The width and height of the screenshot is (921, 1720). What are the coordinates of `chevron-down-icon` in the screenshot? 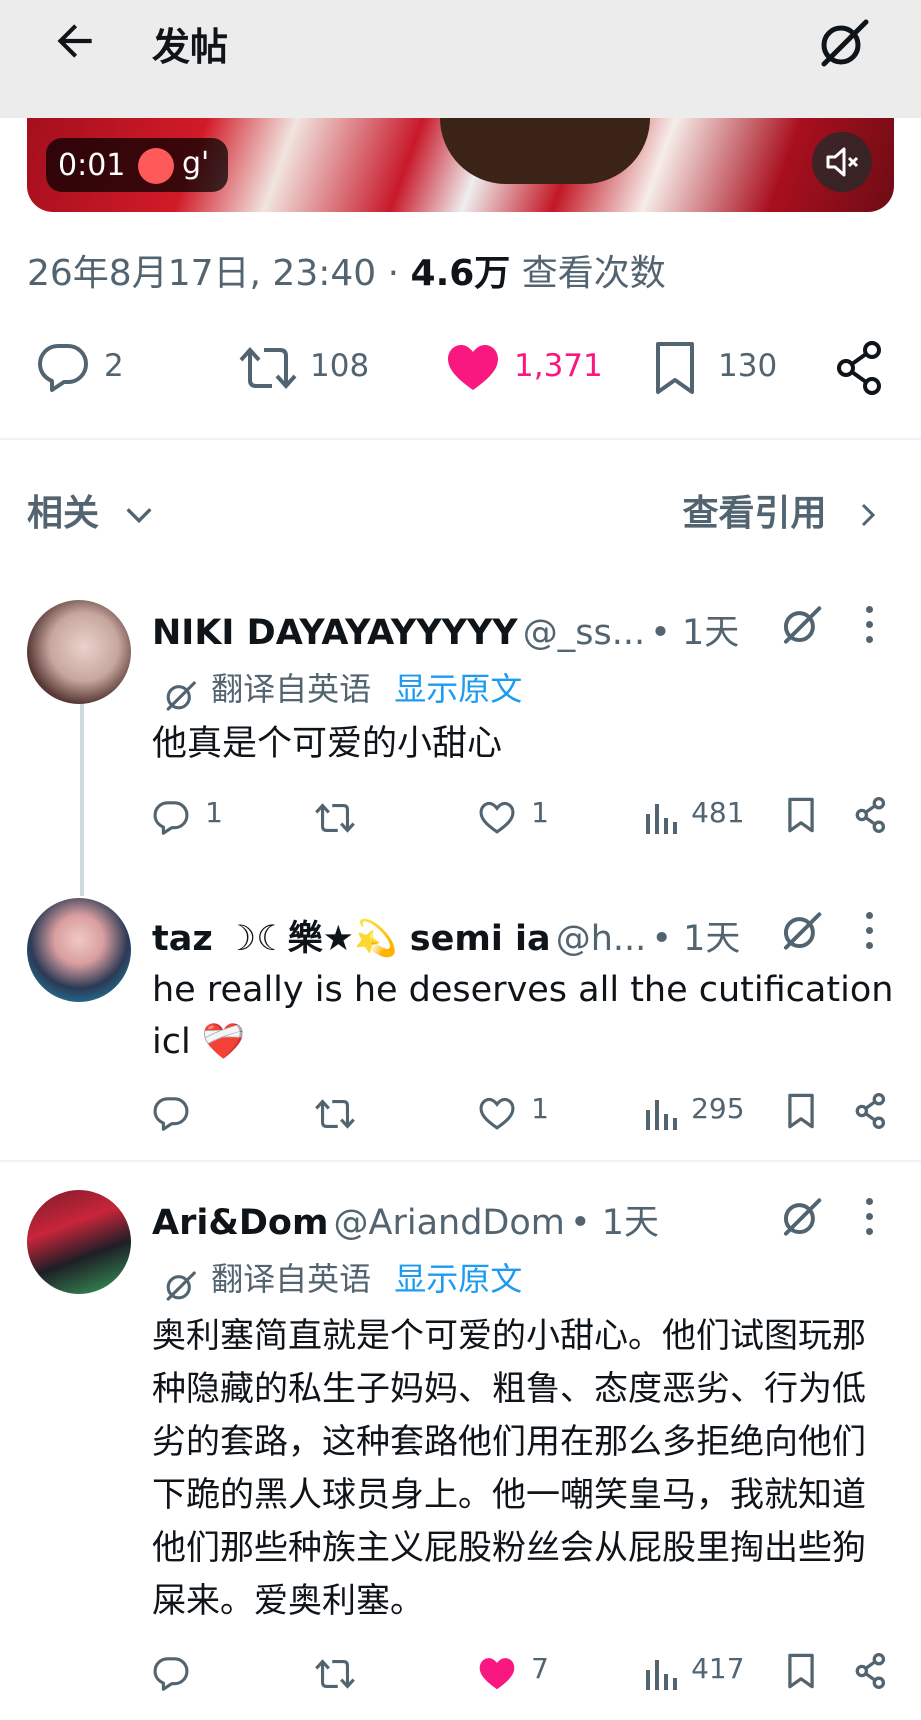 It's located at (139, 516).